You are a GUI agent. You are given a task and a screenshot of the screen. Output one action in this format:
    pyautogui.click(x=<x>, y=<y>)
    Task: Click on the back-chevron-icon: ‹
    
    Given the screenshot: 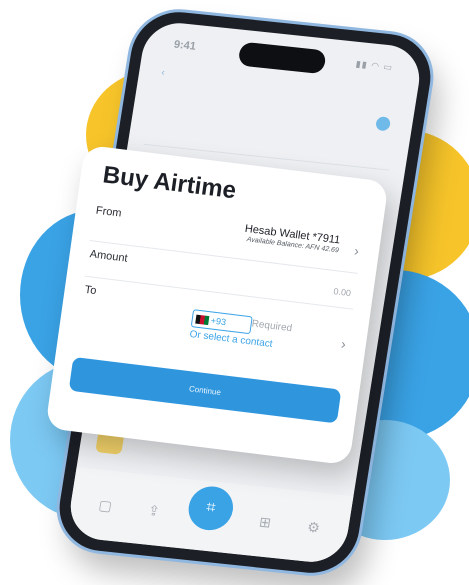 What is the action you would take?
    pyautogui.click(x=162, y=72)
    